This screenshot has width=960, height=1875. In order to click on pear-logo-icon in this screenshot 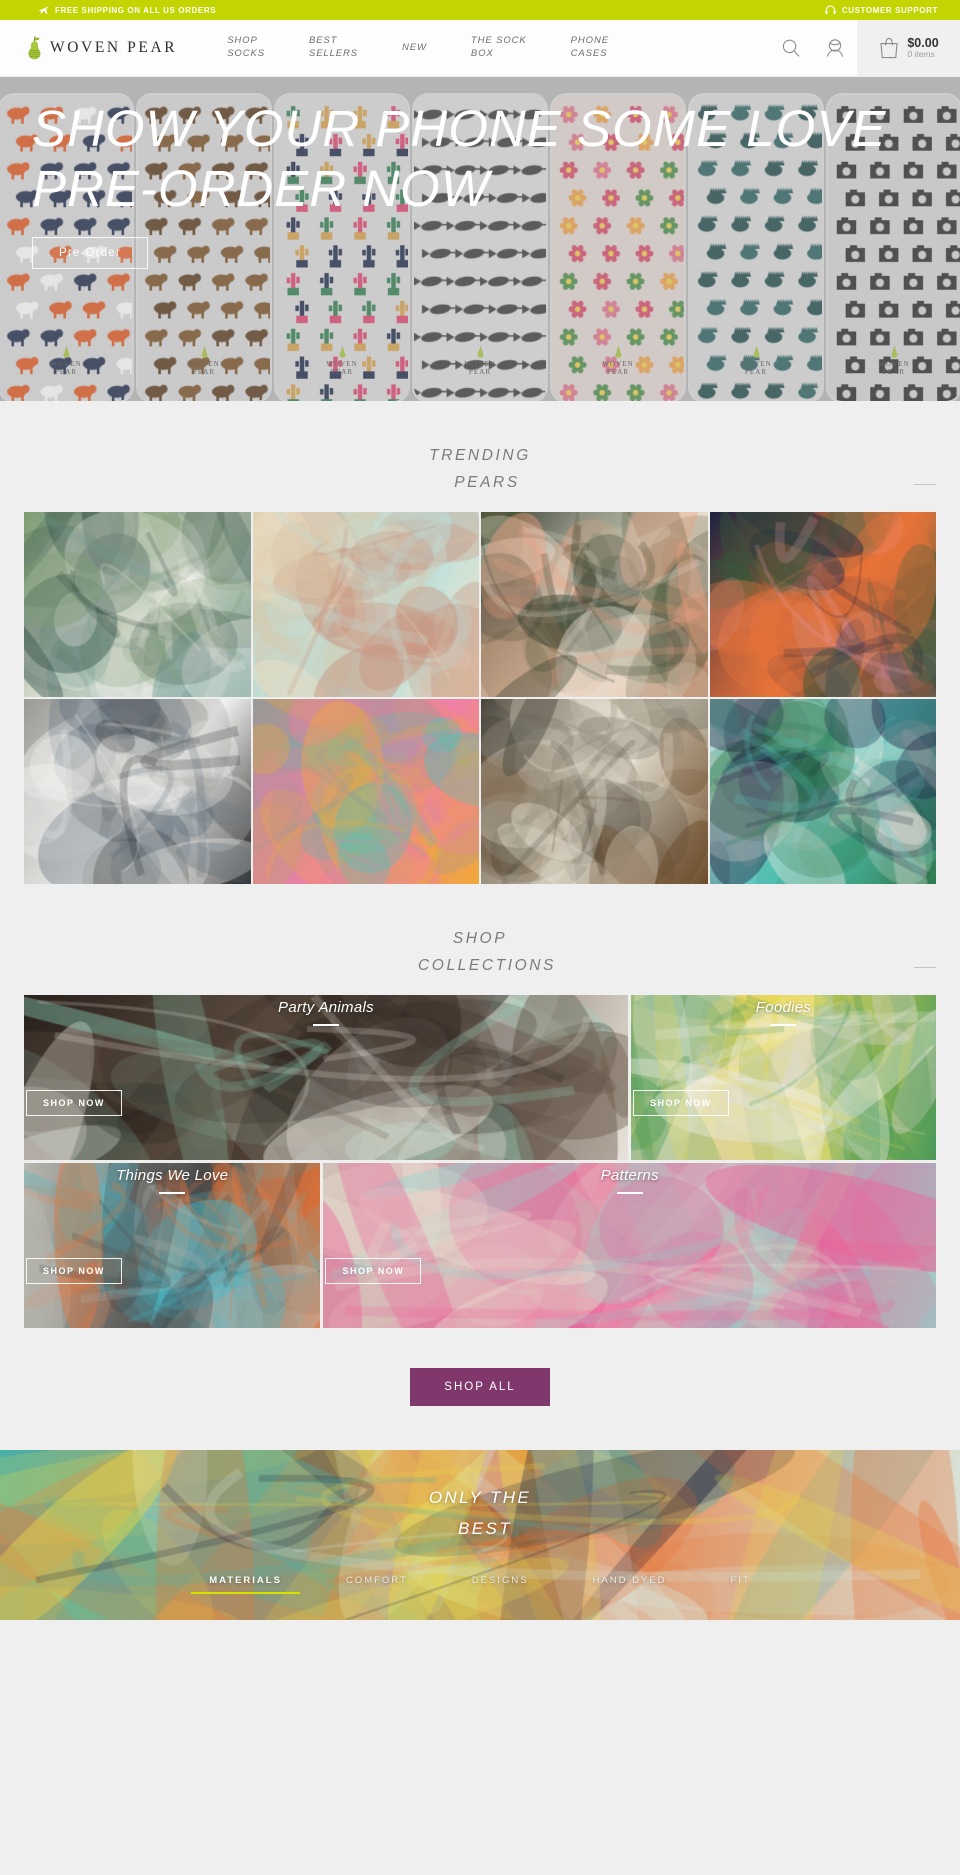, I will do `click(34, 48)`.